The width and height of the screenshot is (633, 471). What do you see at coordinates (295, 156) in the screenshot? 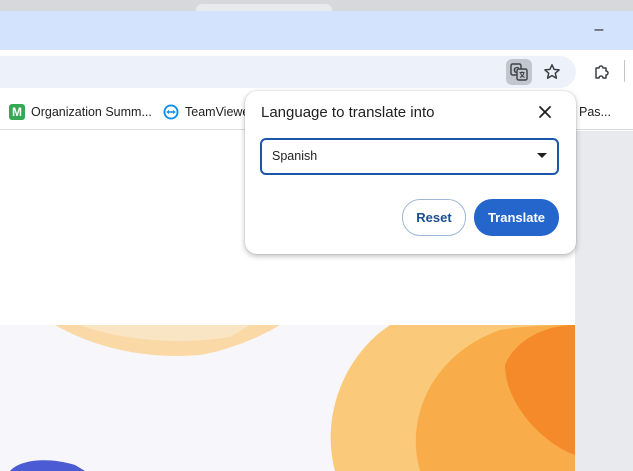
I see `selected-language: Spanish` at bounding box center [295, 156].